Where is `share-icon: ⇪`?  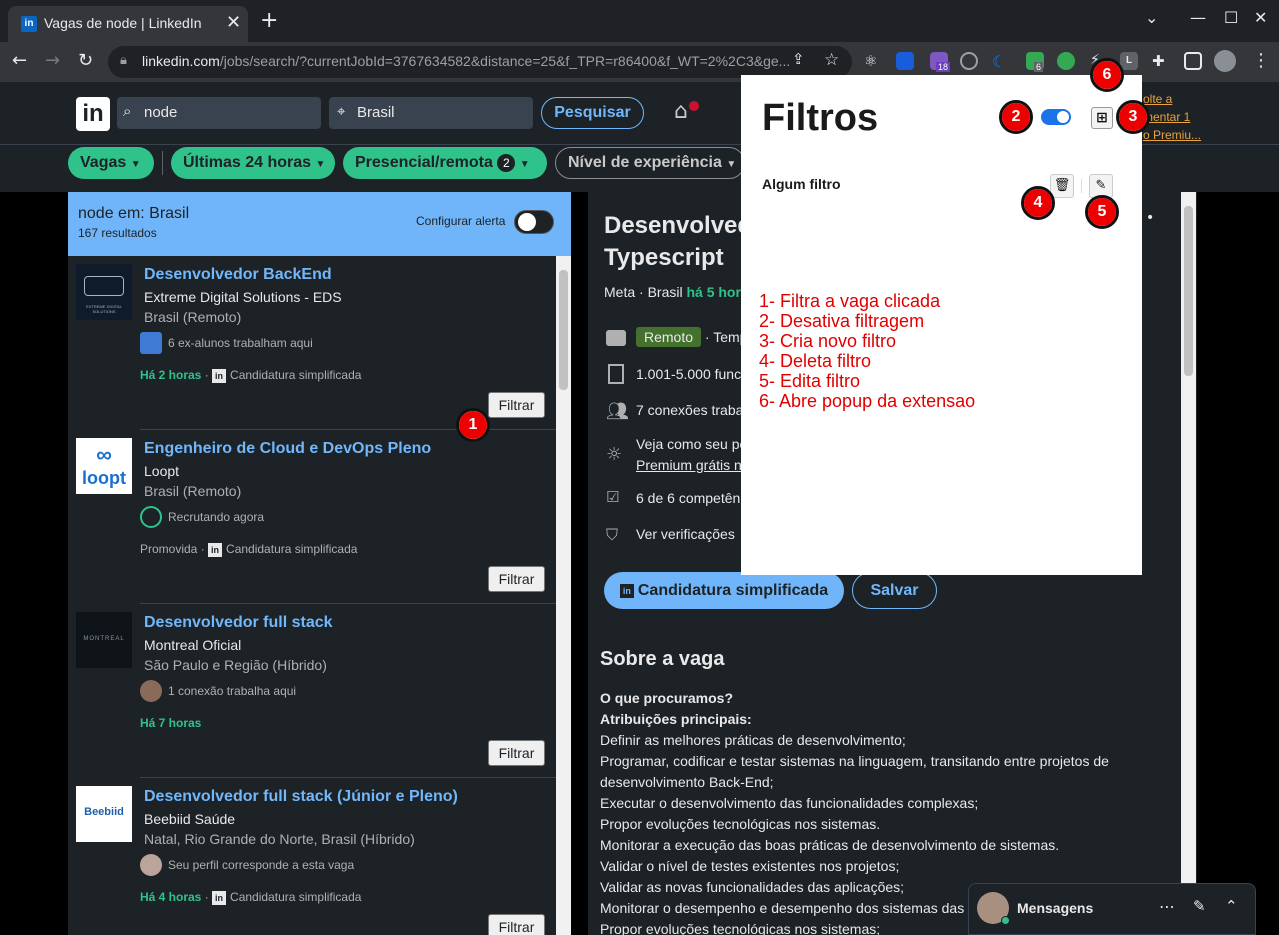 share-icon: ⇪ is located at coordinates (798, 59).